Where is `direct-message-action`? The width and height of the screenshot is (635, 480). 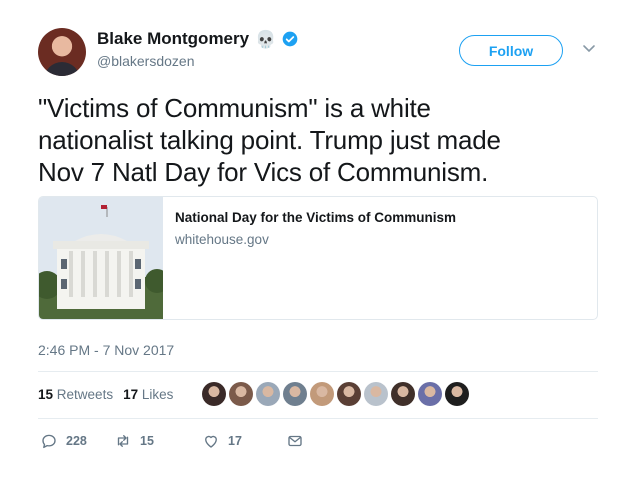 direct-message-action is located at coordinates (295, 441).